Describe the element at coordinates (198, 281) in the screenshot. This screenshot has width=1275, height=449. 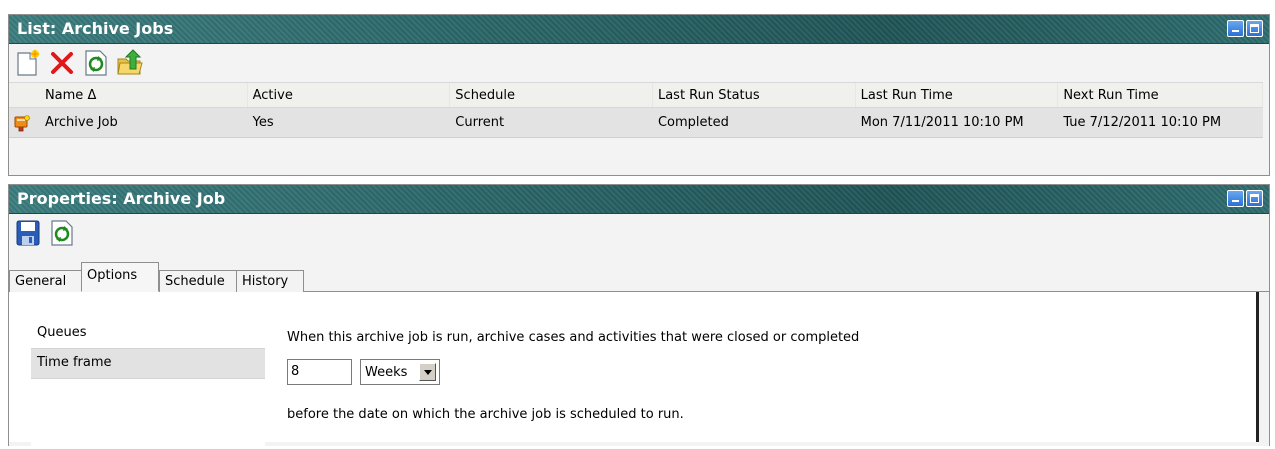
I see `tab-schedule: Schedule` at that location.